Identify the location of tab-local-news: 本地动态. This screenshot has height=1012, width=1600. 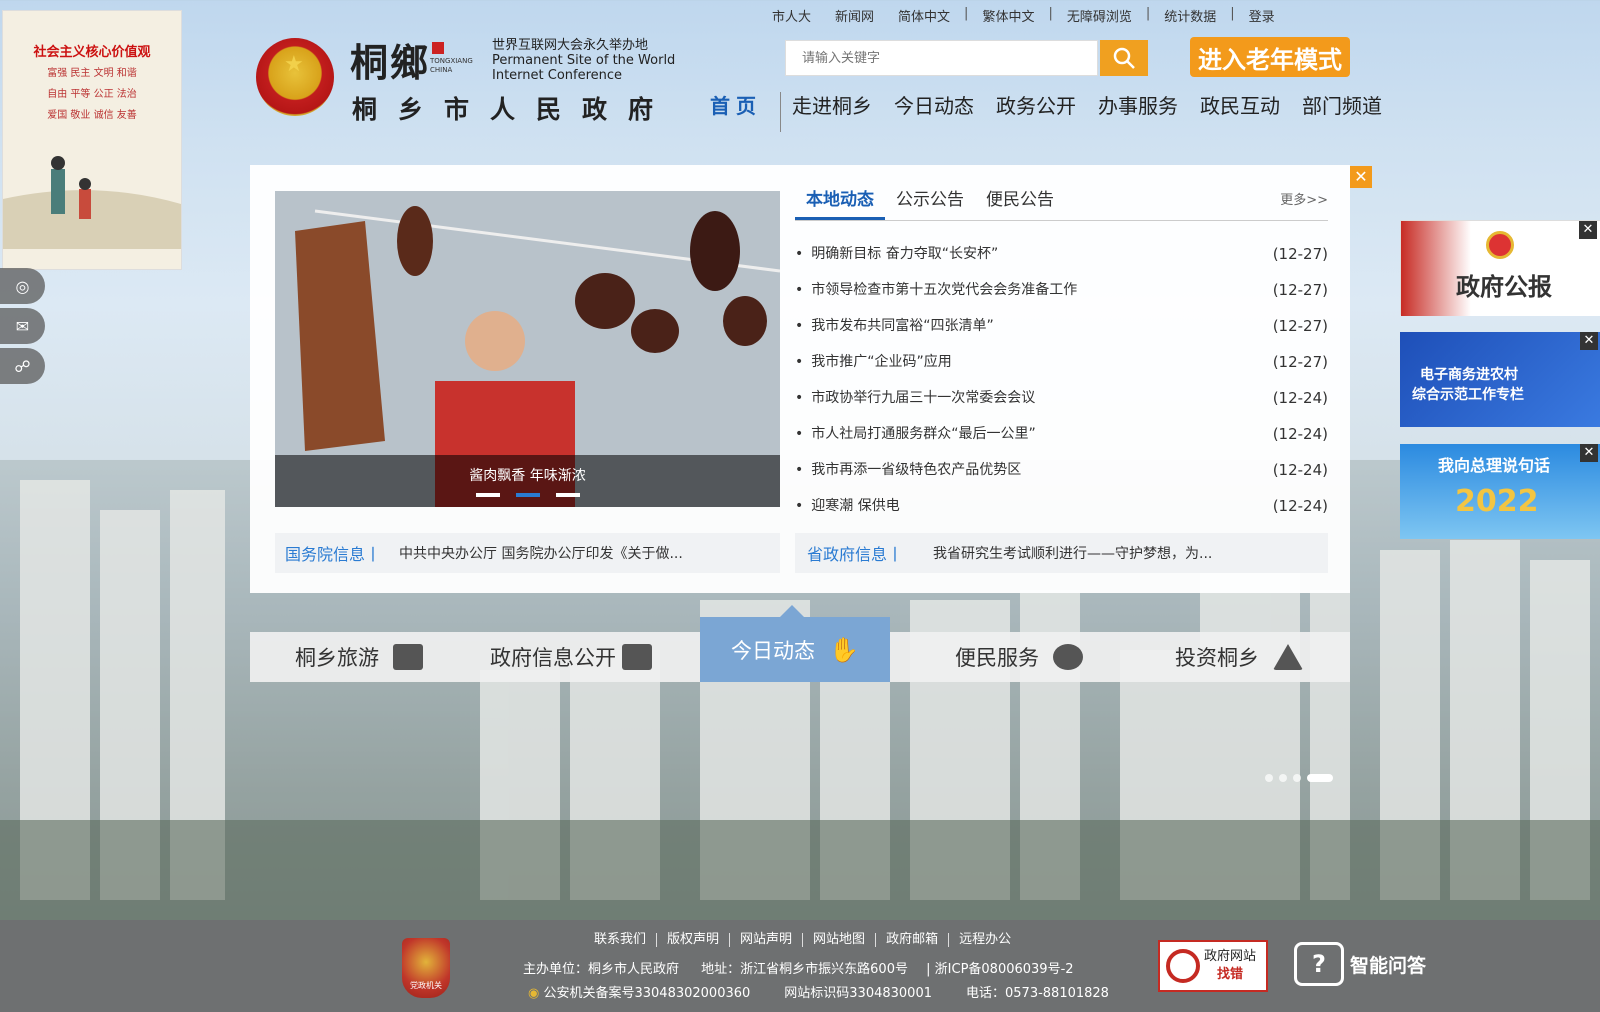
(840, 202).